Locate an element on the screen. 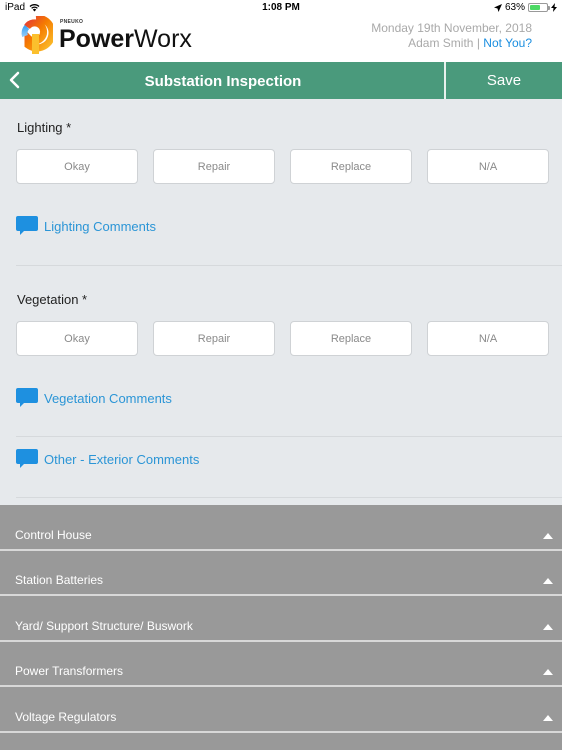  charging-bolt-icon is located at coordinates (554, 7).